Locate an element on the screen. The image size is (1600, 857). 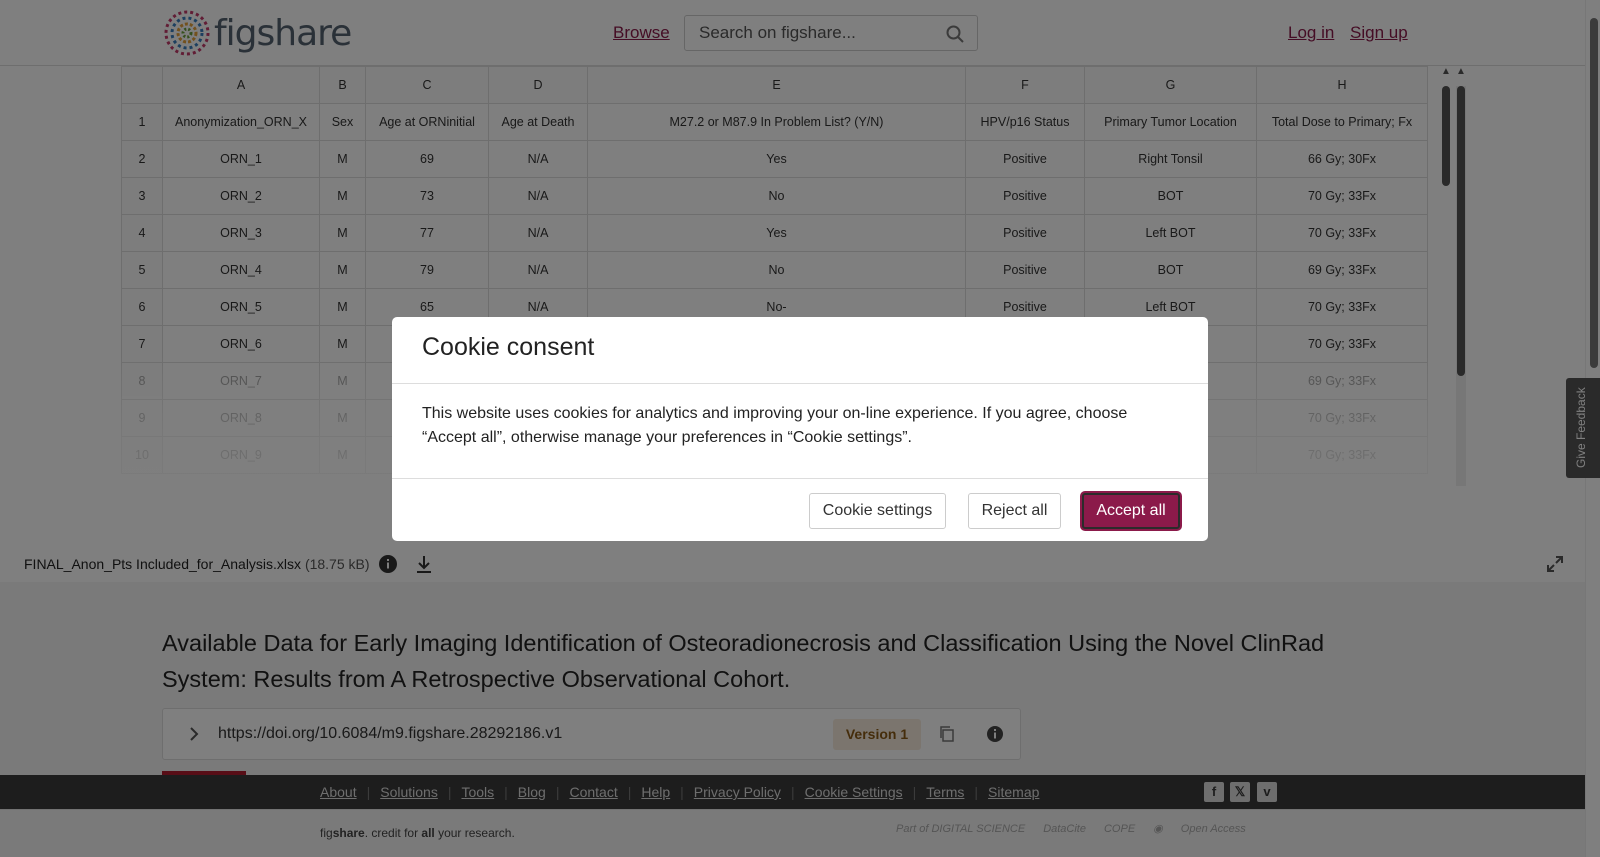
cookie-settings-button: Cookie settings is located at coordinates (877, 511).